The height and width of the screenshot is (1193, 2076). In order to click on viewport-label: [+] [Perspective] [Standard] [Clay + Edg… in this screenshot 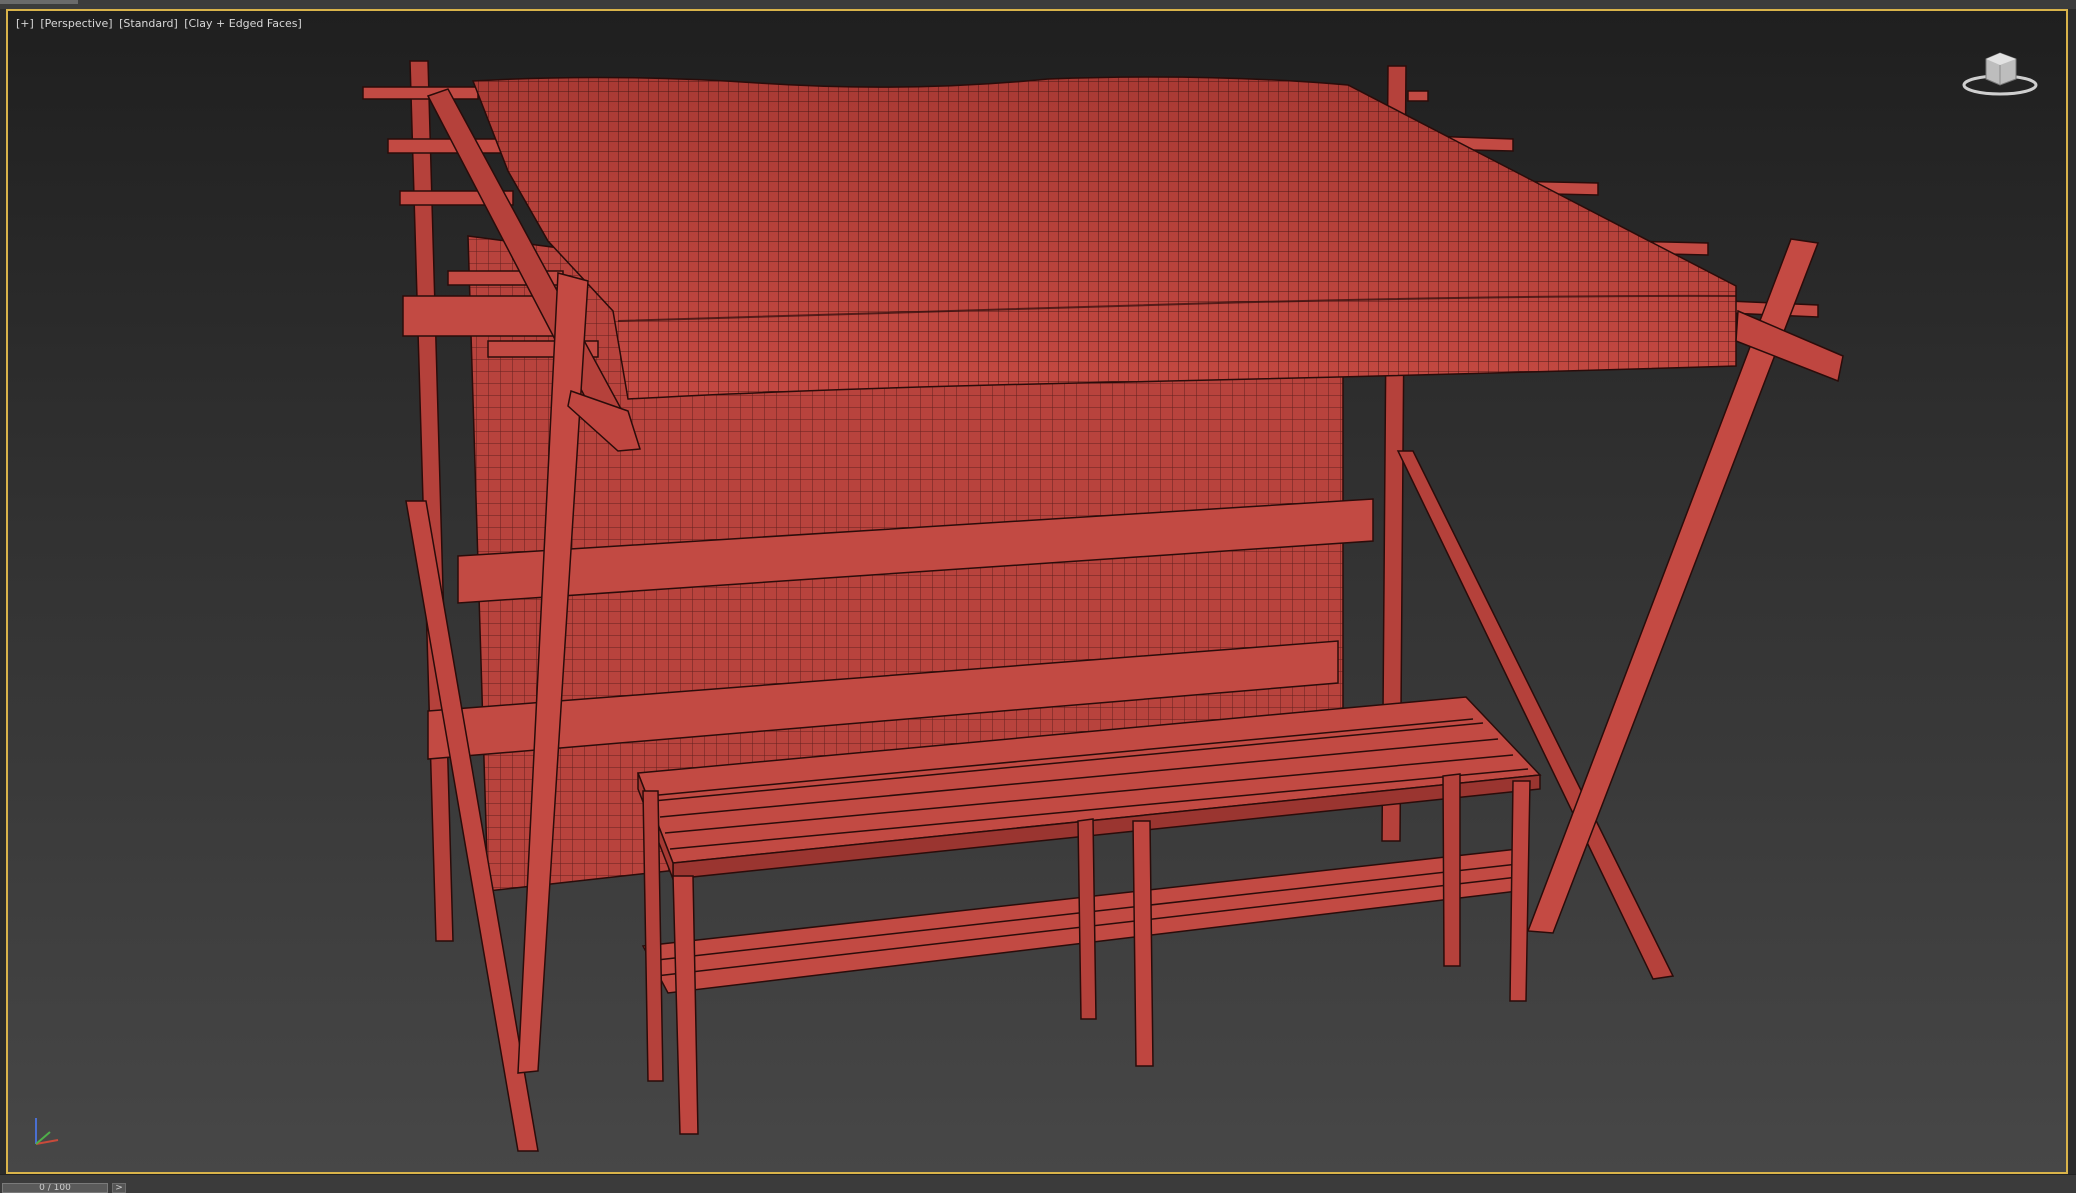, I will do `click(160, 23)`.